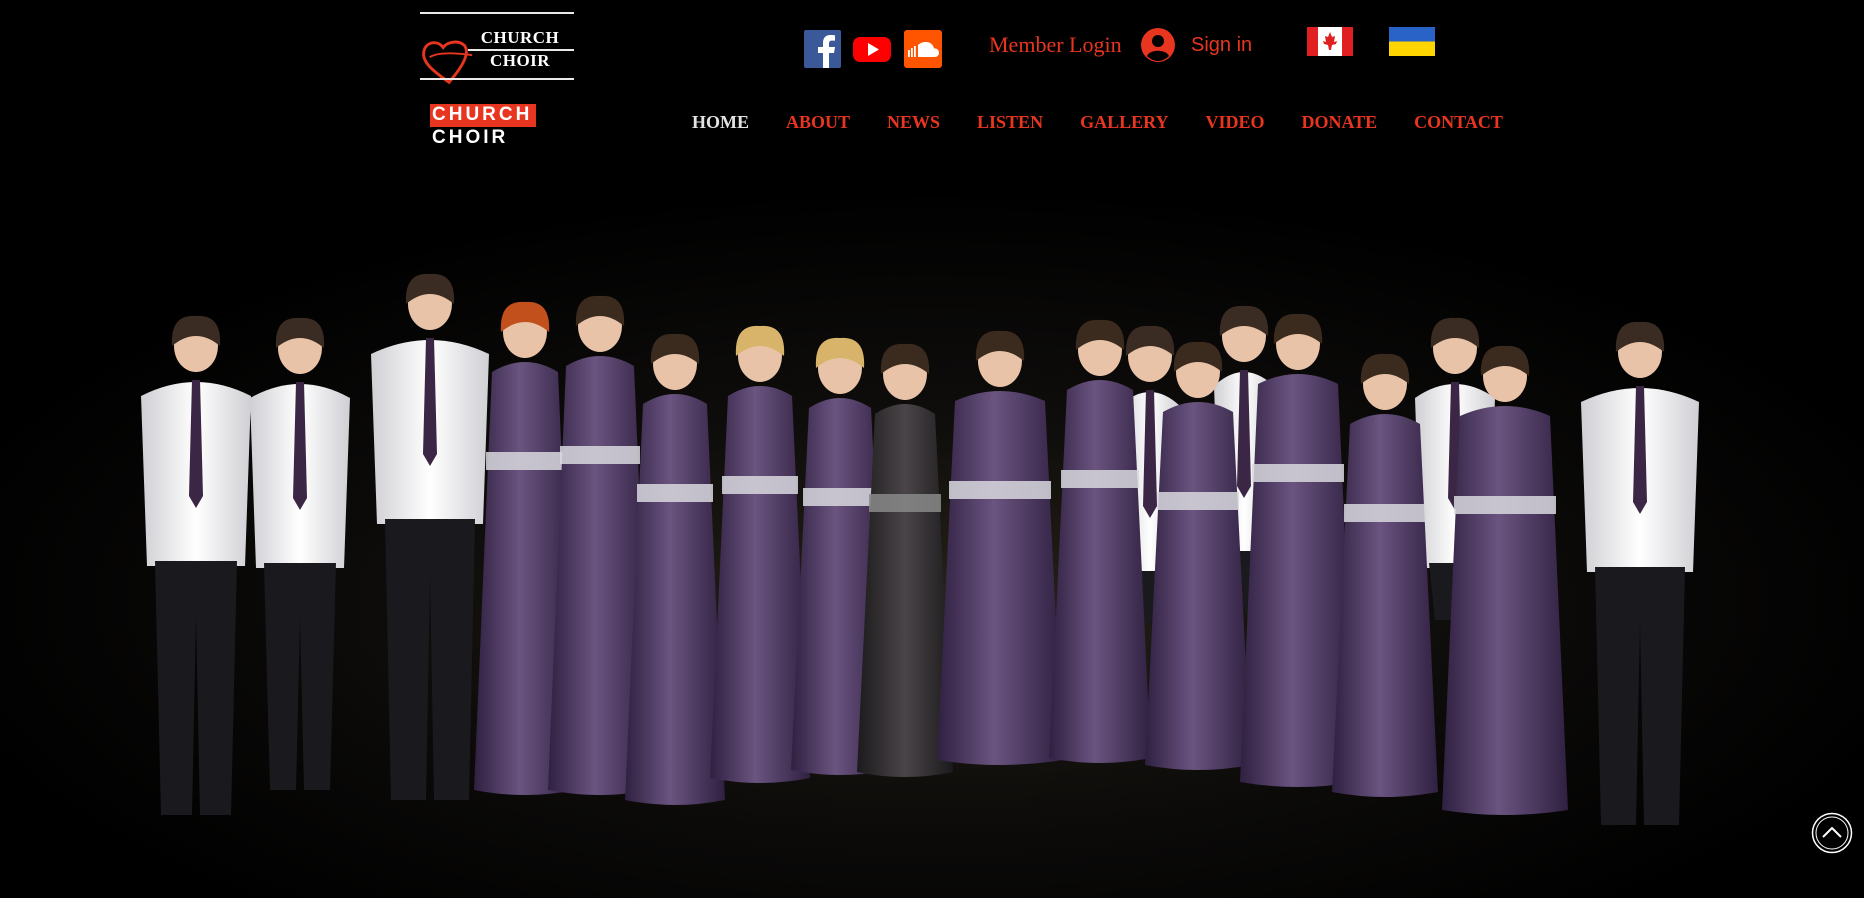 The image size is (1864, 898). I want to click on logo-top-rule, so click(497, 13).